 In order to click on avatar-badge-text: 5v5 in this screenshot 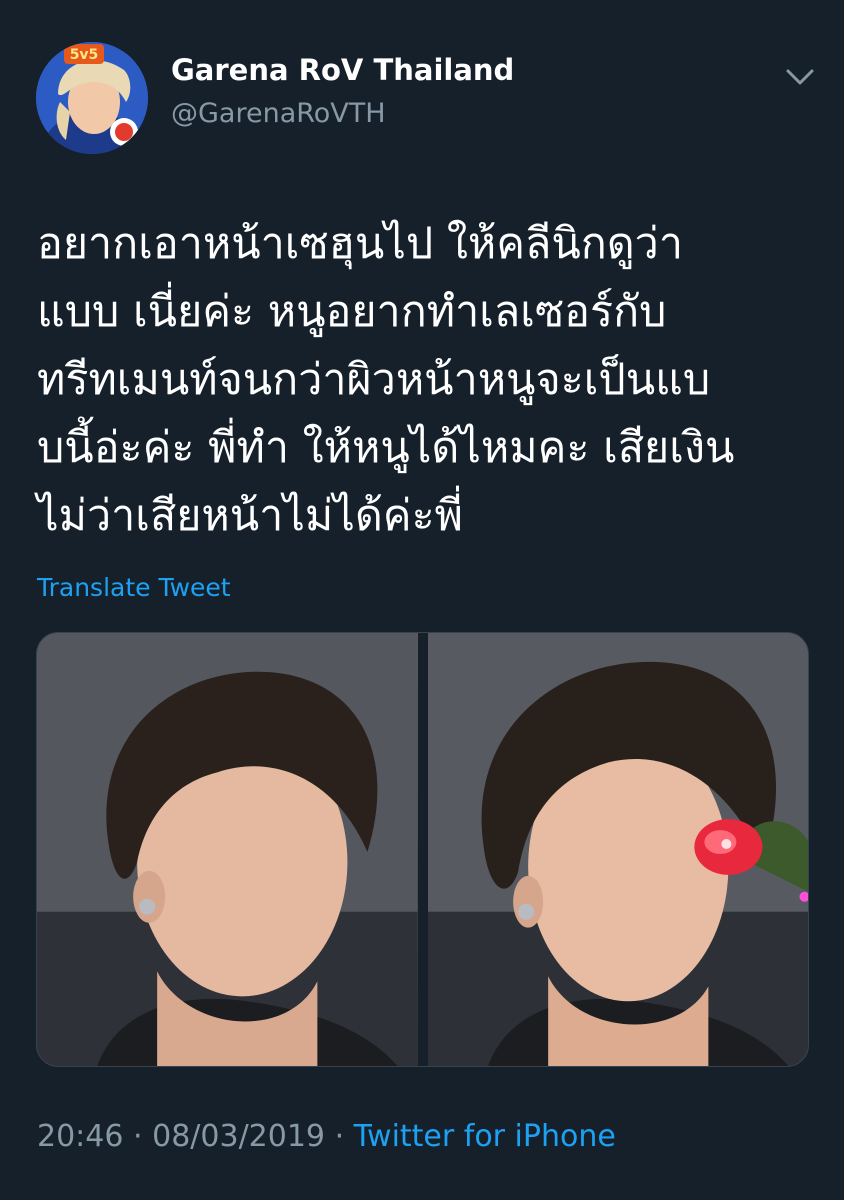, I will do `click(84, 55)`.